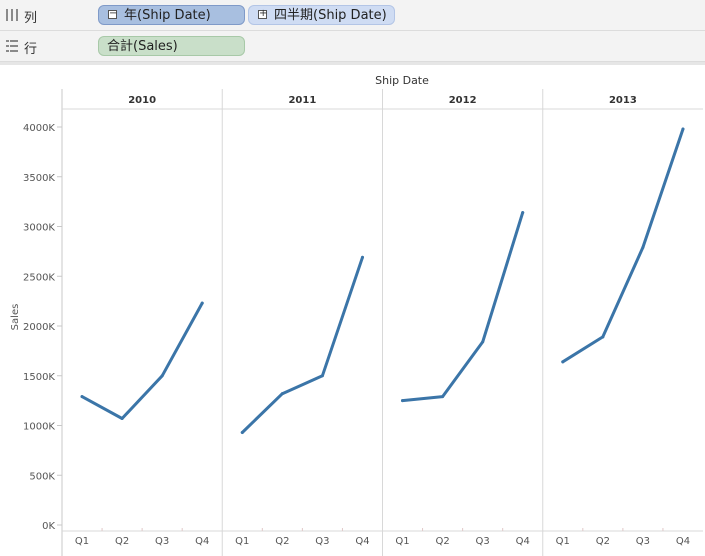  Describe the element at coordinates (623, 100) in the screenshot. I see `year-header: 2013` at that location.